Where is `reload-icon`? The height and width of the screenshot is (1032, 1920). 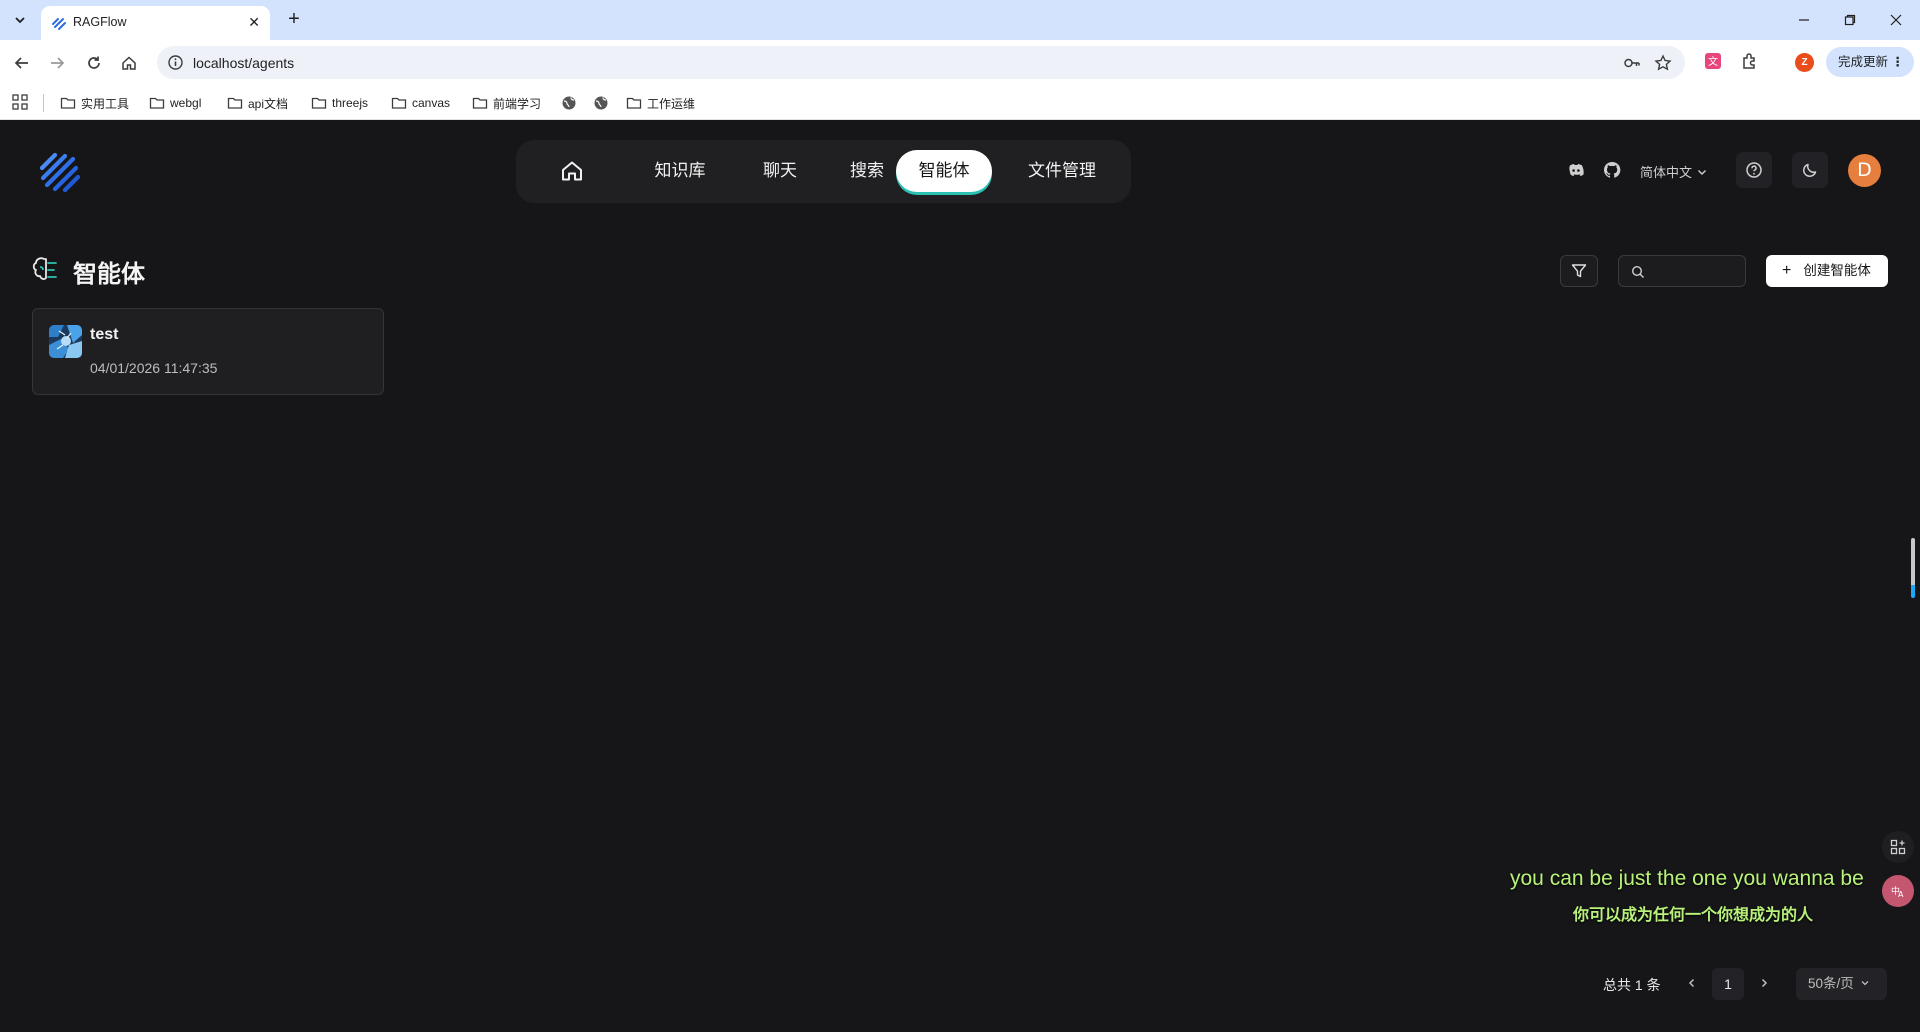 reload-icon is located at coordinates (94, 62).